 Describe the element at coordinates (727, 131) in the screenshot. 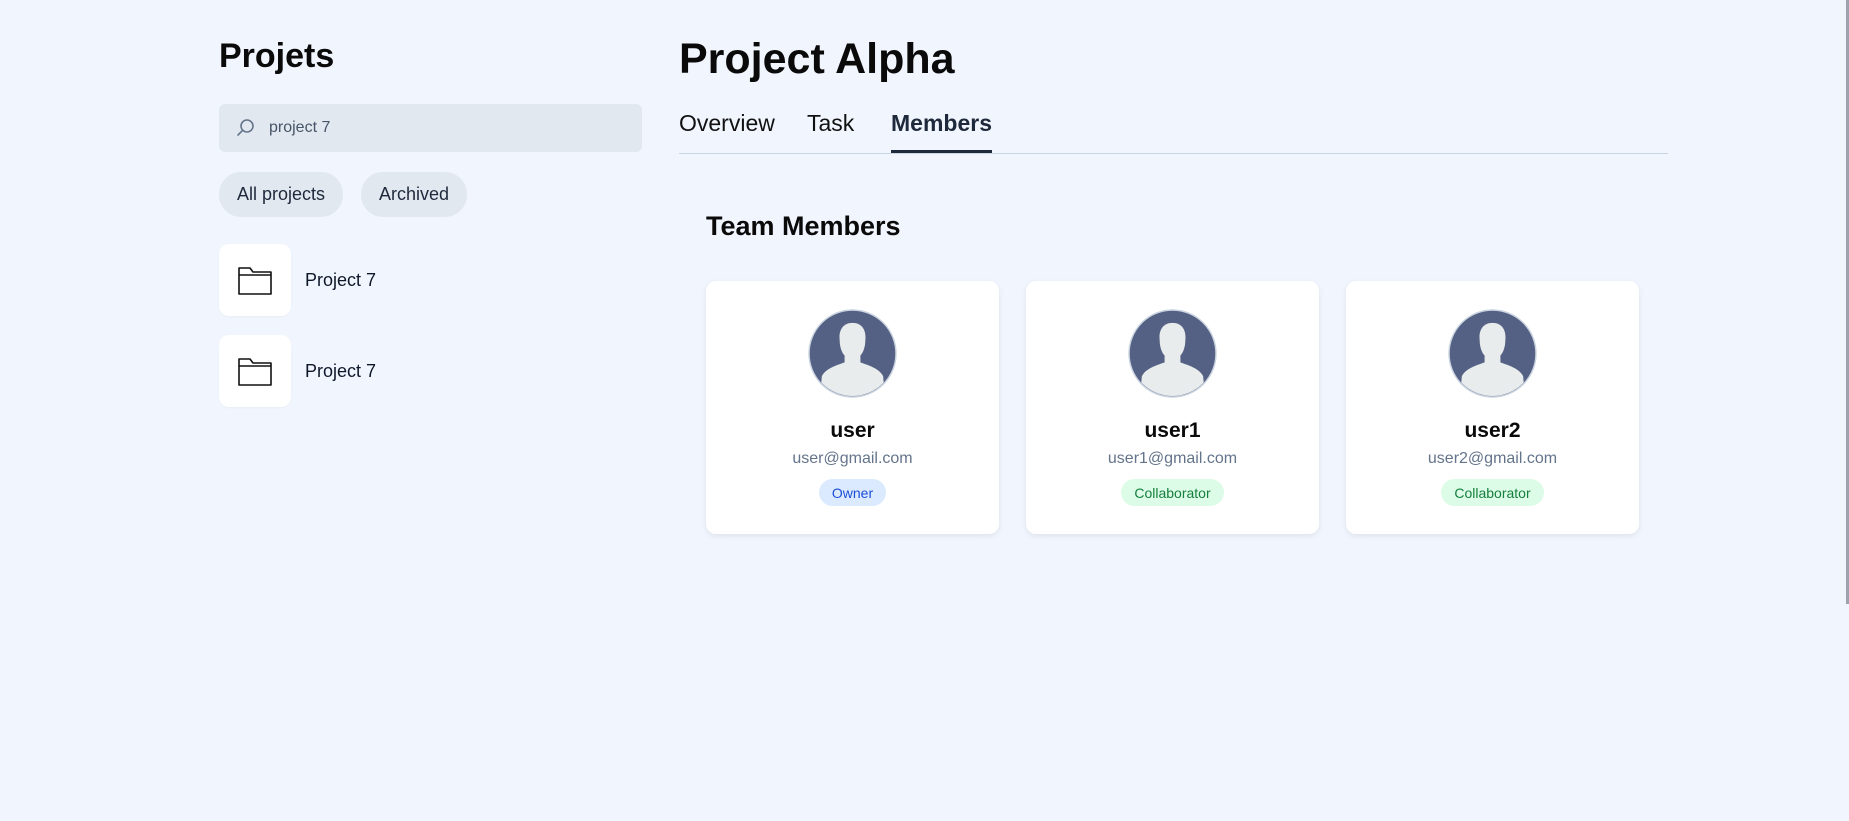

I see `tab-overview: Overview` at that location.